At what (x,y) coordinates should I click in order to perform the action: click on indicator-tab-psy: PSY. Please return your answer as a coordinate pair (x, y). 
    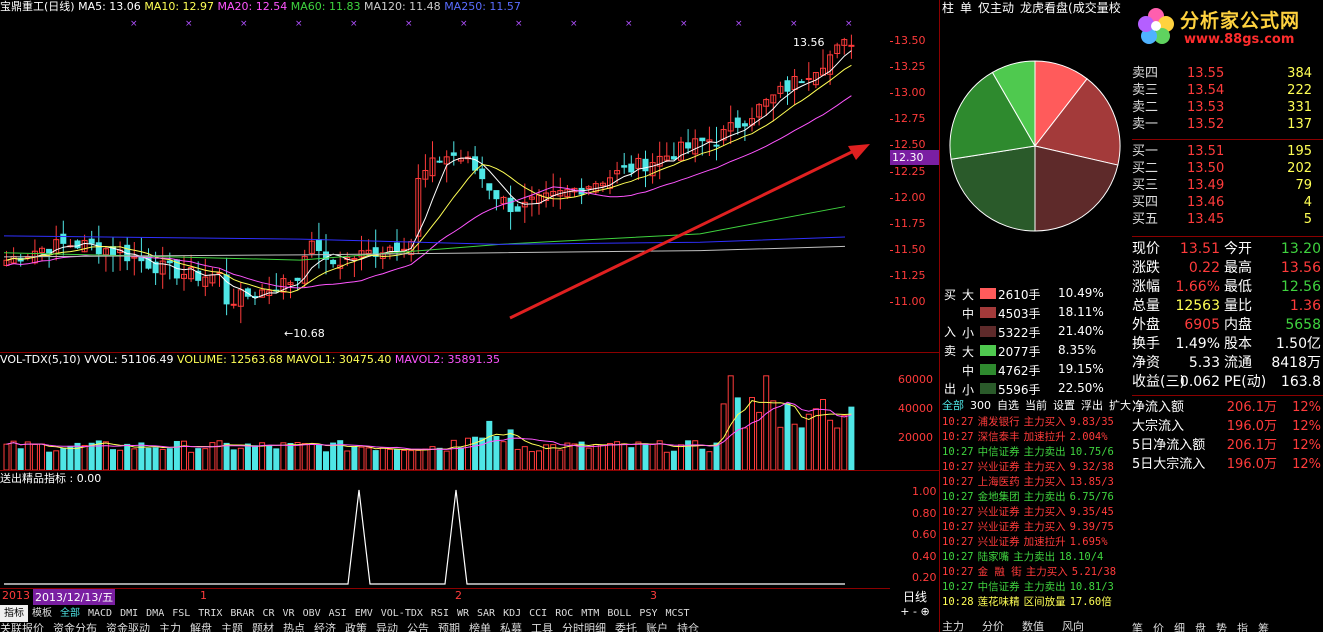
    Looking at the image, I should click on (648, 613).